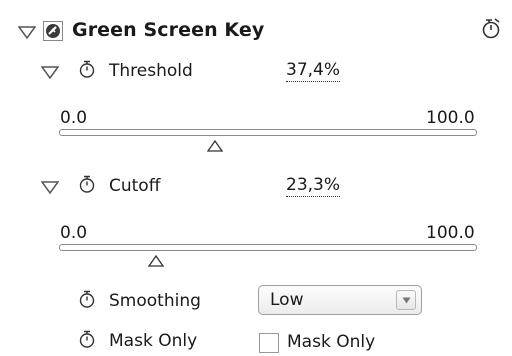 Image resolution: width=512 pixels, height=356 pixels. I want to click on effect-twirl-icon, so click(27, 33).